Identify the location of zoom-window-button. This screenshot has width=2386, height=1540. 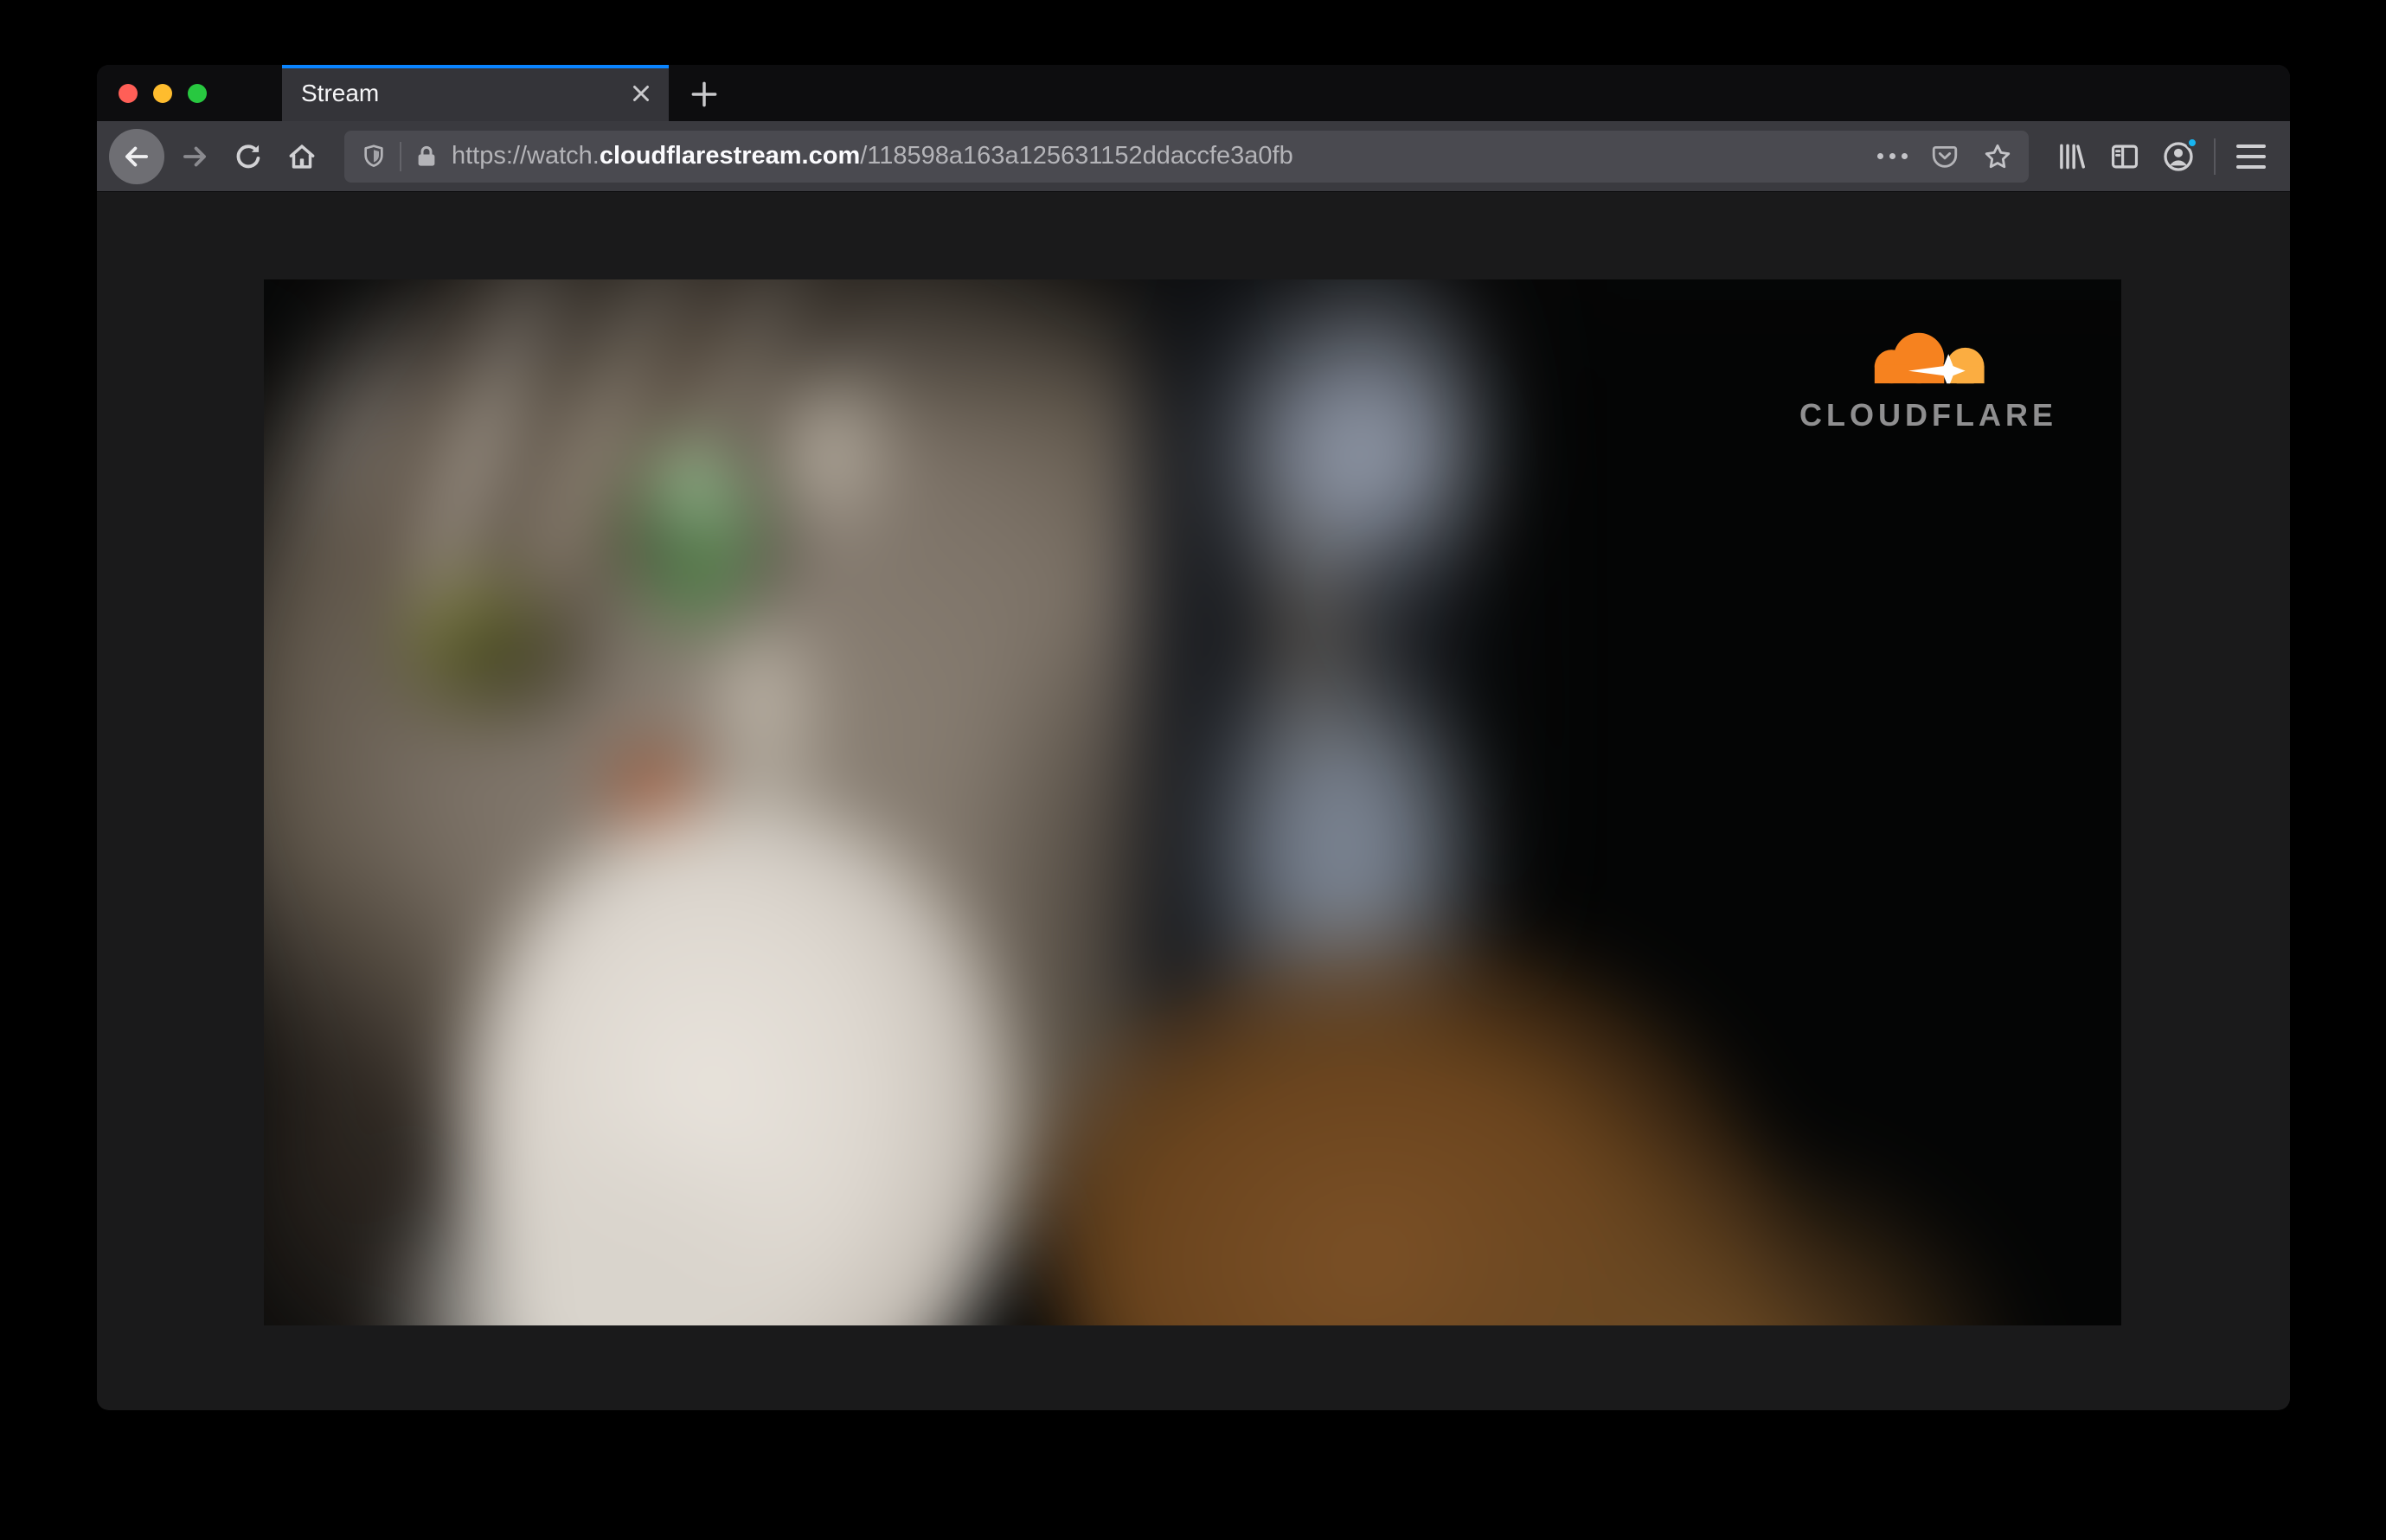
(197, 93).